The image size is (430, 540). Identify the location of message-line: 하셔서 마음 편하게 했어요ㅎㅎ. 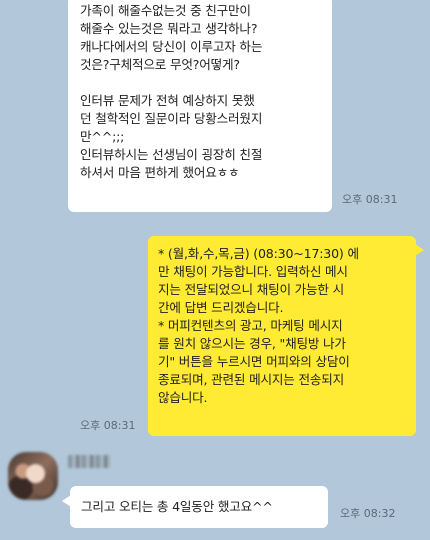
(160, 172).